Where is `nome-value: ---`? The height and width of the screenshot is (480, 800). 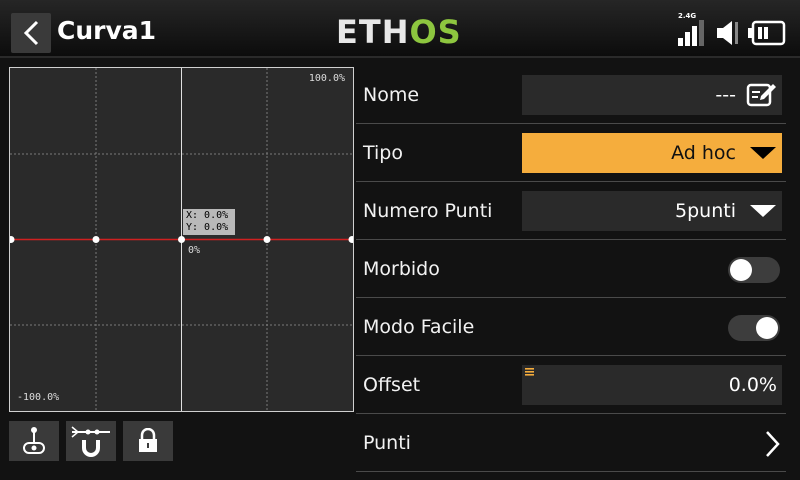 nome-value: --- is located at coordinates (725, 95).